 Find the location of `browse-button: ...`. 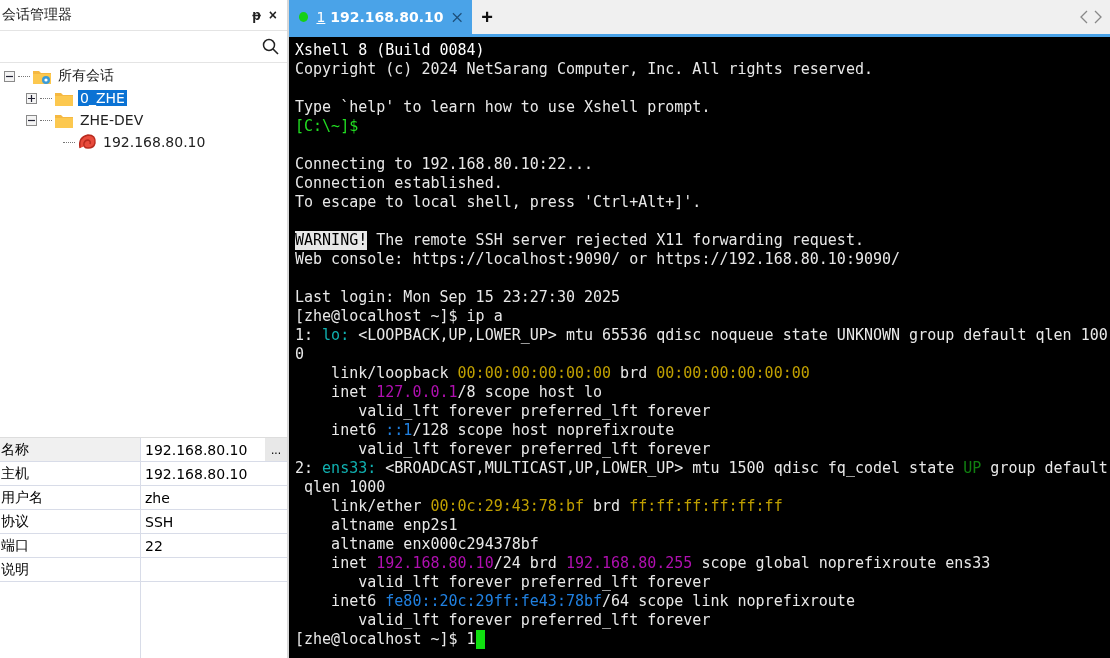

browse-button: ... is located at coordinates (276, 449).